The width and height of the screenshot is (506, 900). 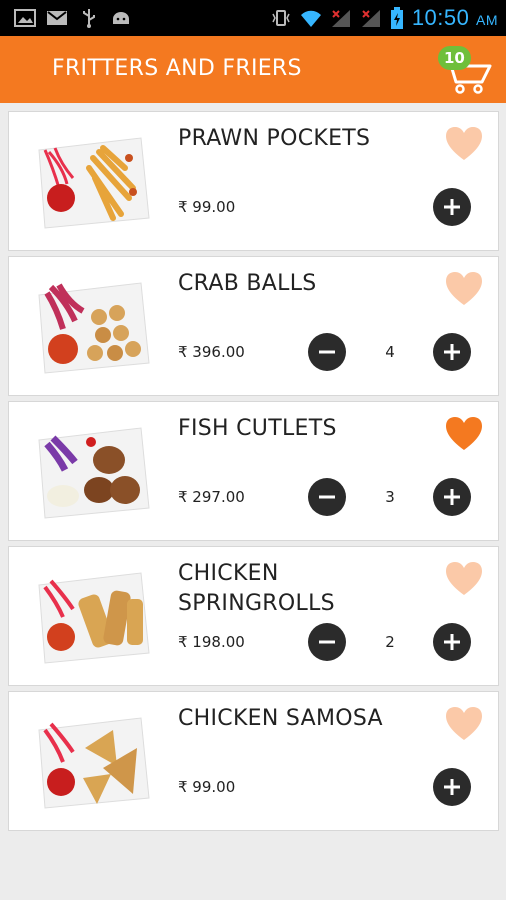 What do you see at coordinates (390, 642) in the screenshot?
I see `quantity-value: 2` at bounding box center [390, 642].